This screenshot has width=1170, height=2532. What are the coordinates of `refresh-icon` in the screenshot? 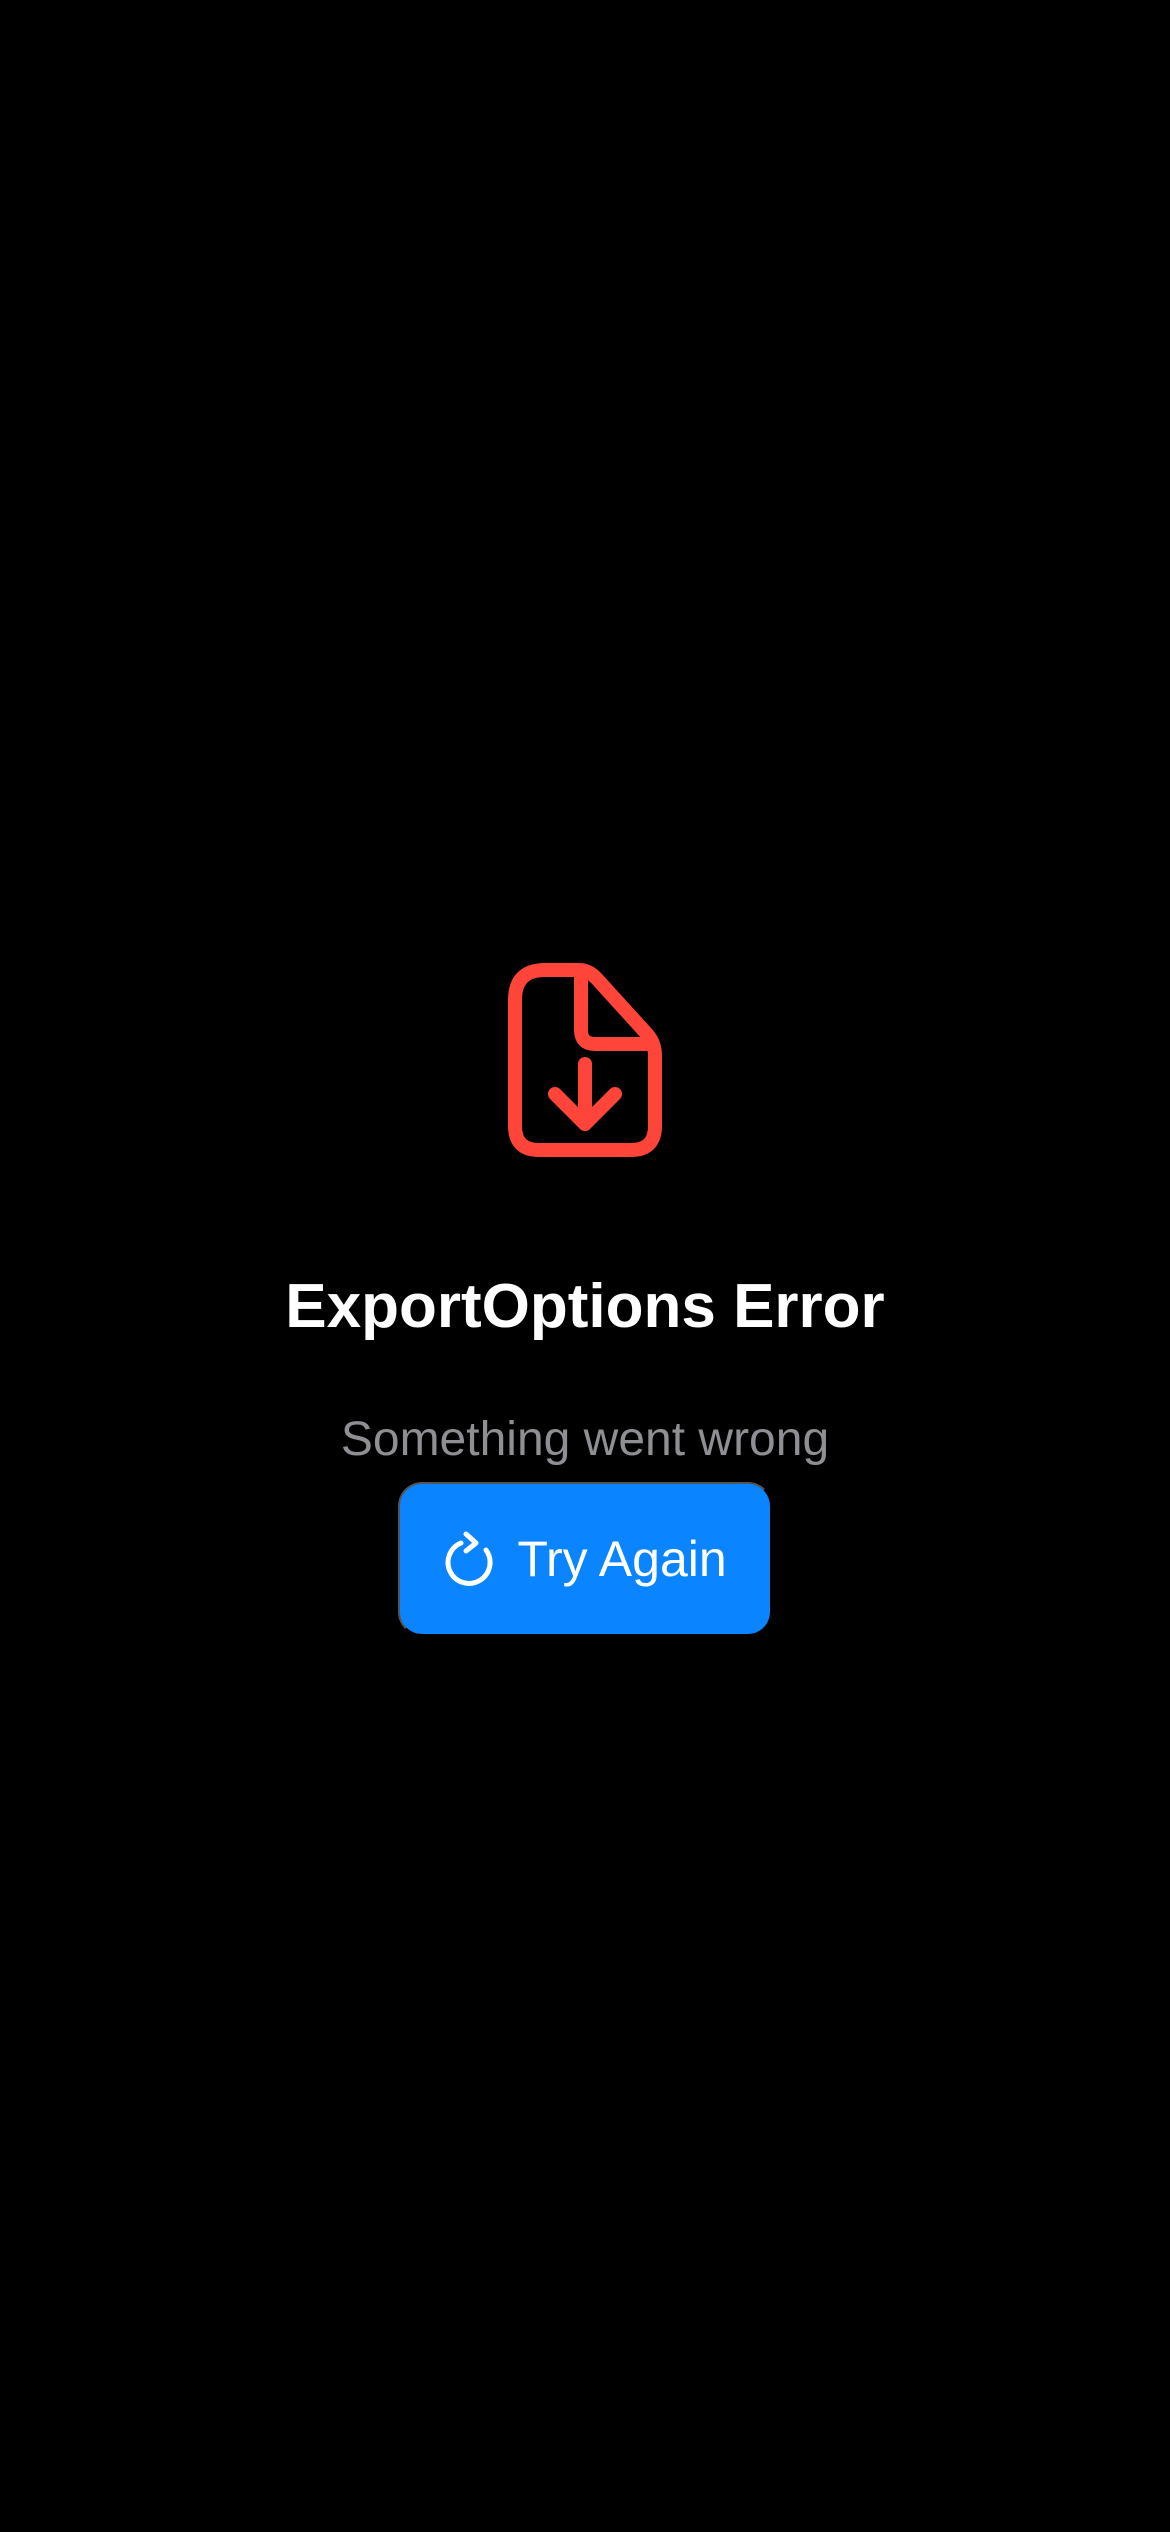 It's located at (468, 1559).